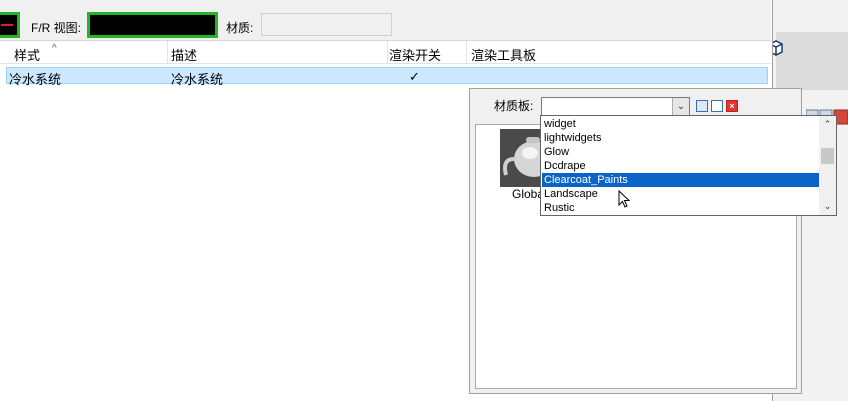 The width and height of the screenshot is (848, 401). Describe the element at coordinates (152, 25) in the screenshot. I see `fr-view-box` at that location.